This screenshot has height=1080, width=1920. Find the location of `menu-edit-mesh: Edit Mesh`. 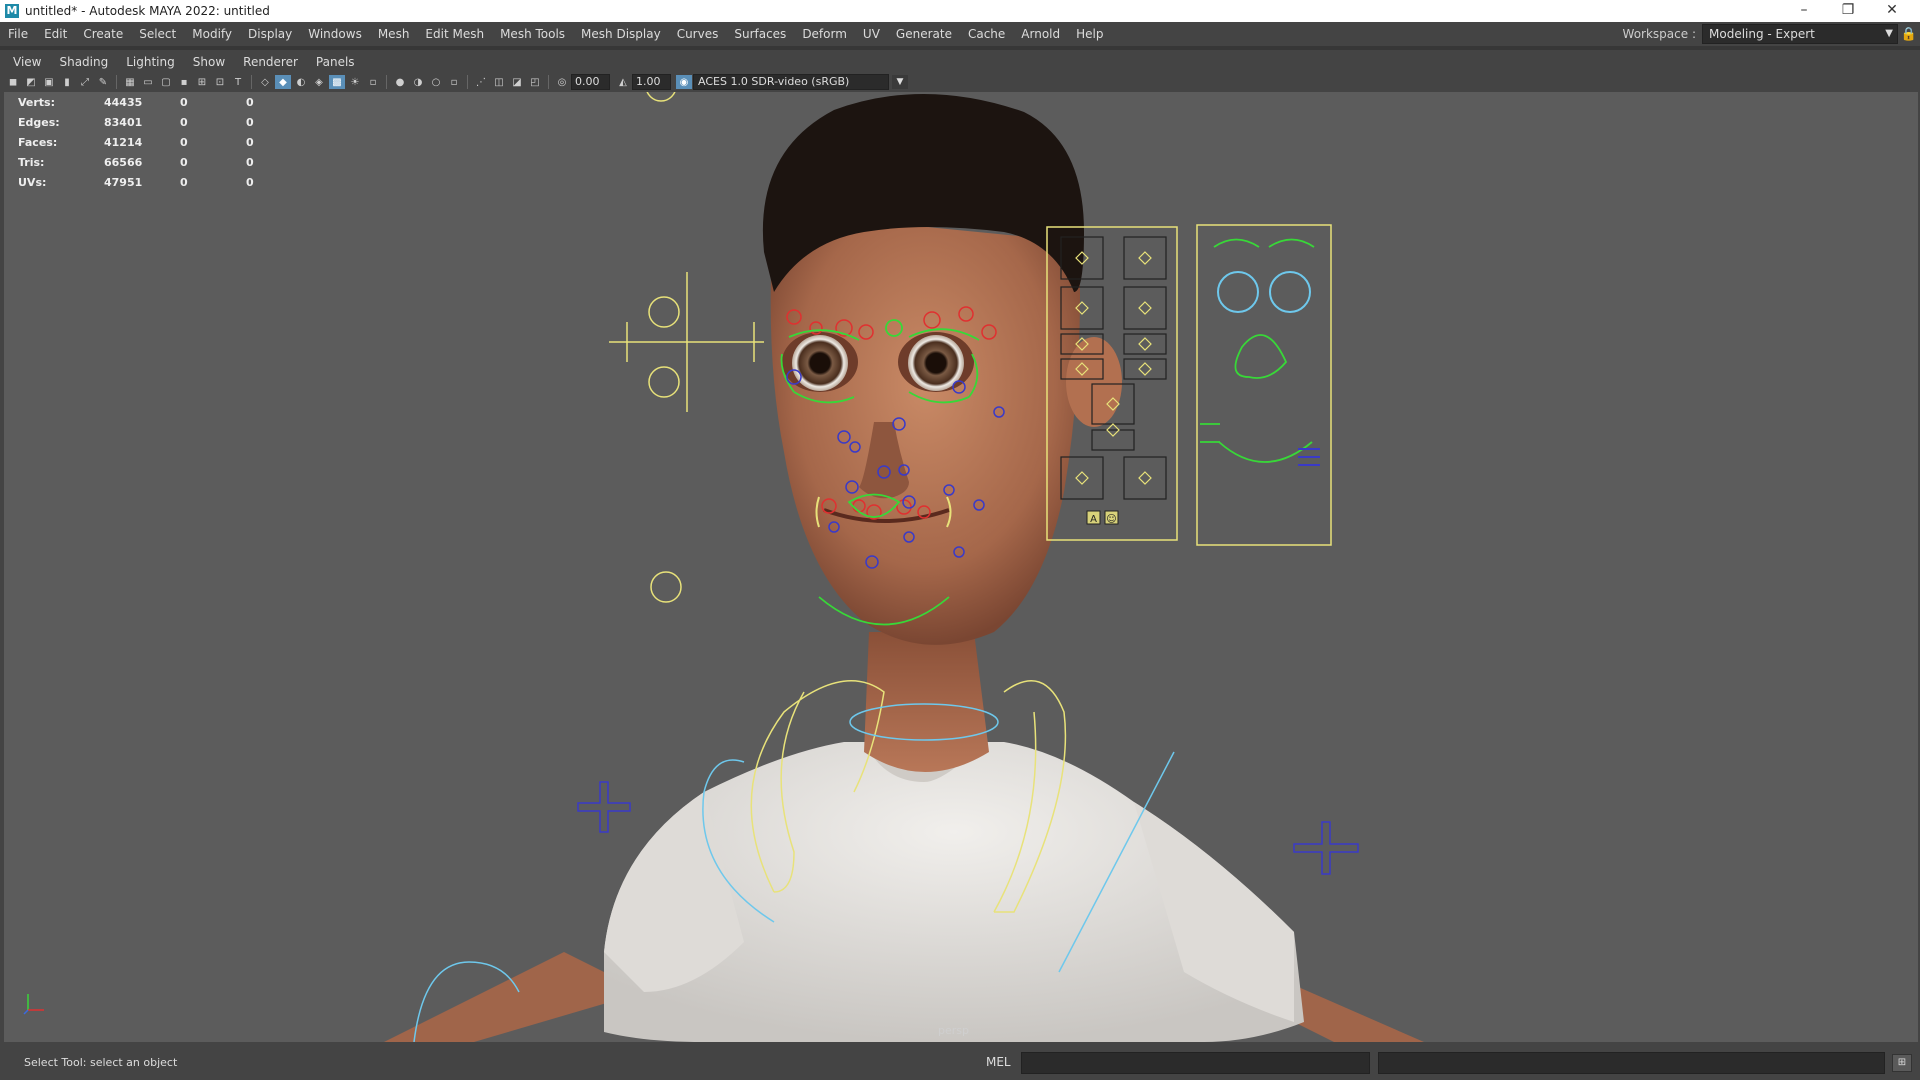

menu-edit-mesh: Edit Mesh is located at coordinates (454, 34).